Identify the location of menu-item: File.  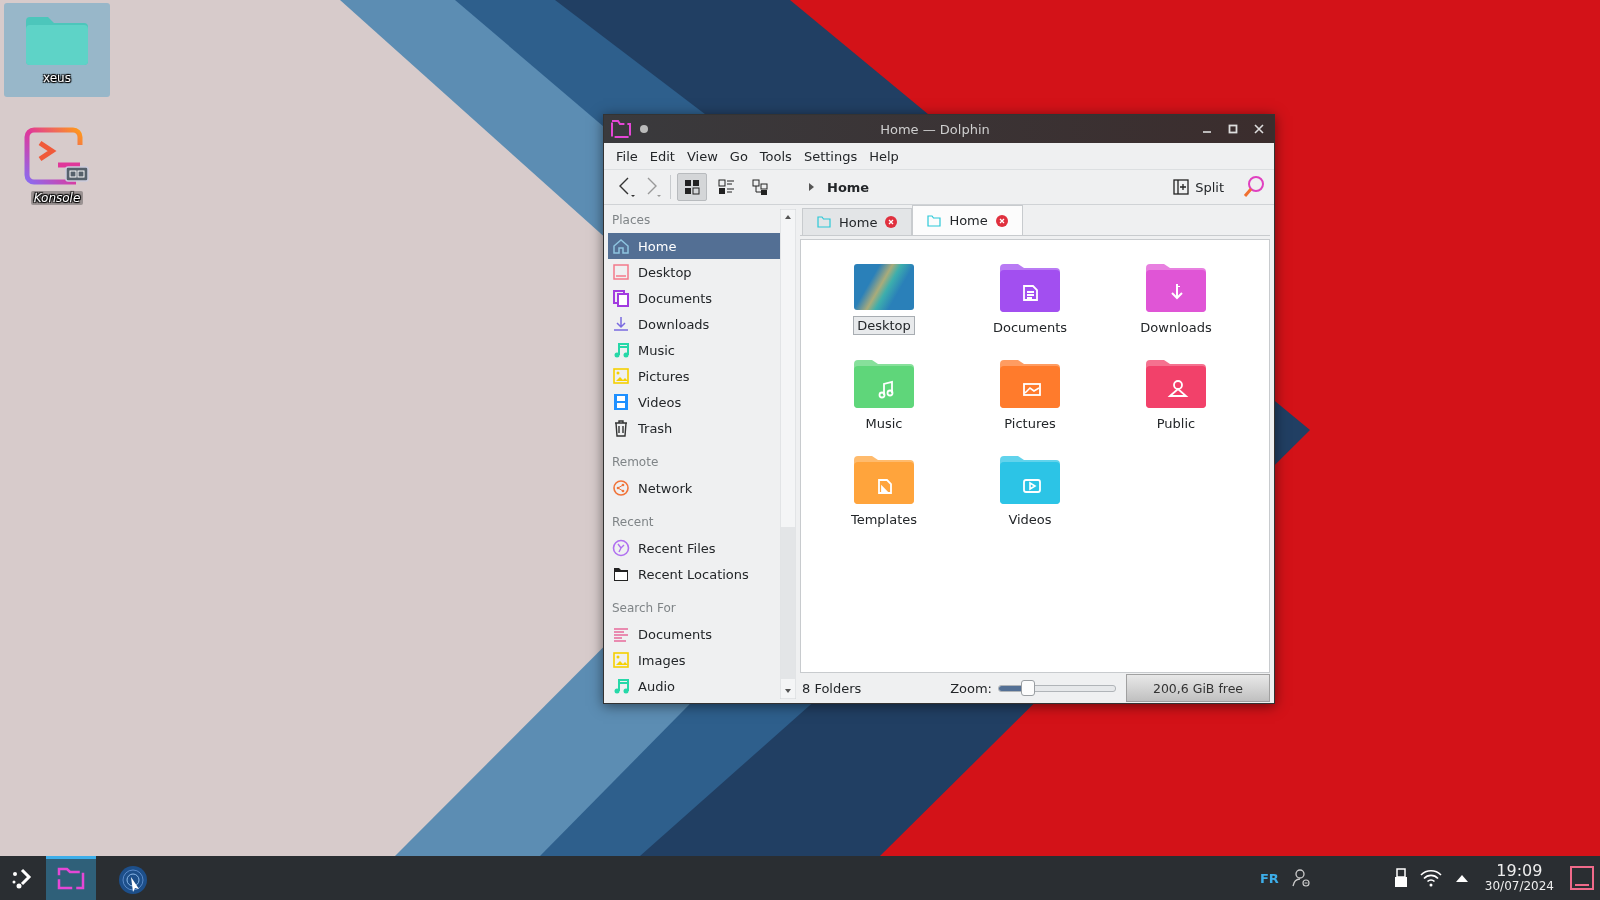
(627, 156).